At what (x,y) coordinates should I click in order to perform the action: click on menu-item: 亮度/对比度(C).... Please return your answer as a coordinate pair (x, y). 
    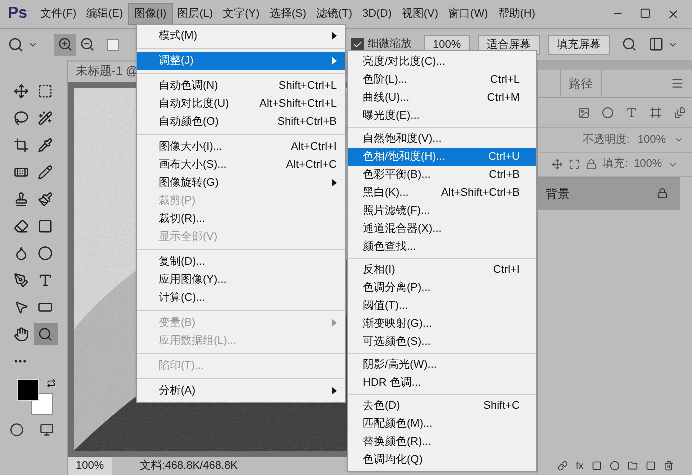
    Looking at the image, I should click on (442, 62).